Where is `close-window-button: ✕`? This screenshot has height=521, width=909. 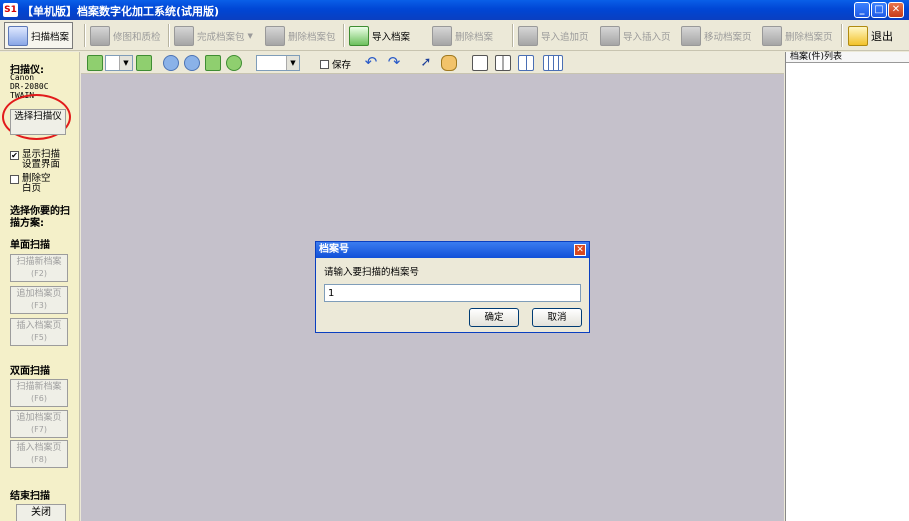
close-window-button: ✕ is located at coordinates (896, 10).